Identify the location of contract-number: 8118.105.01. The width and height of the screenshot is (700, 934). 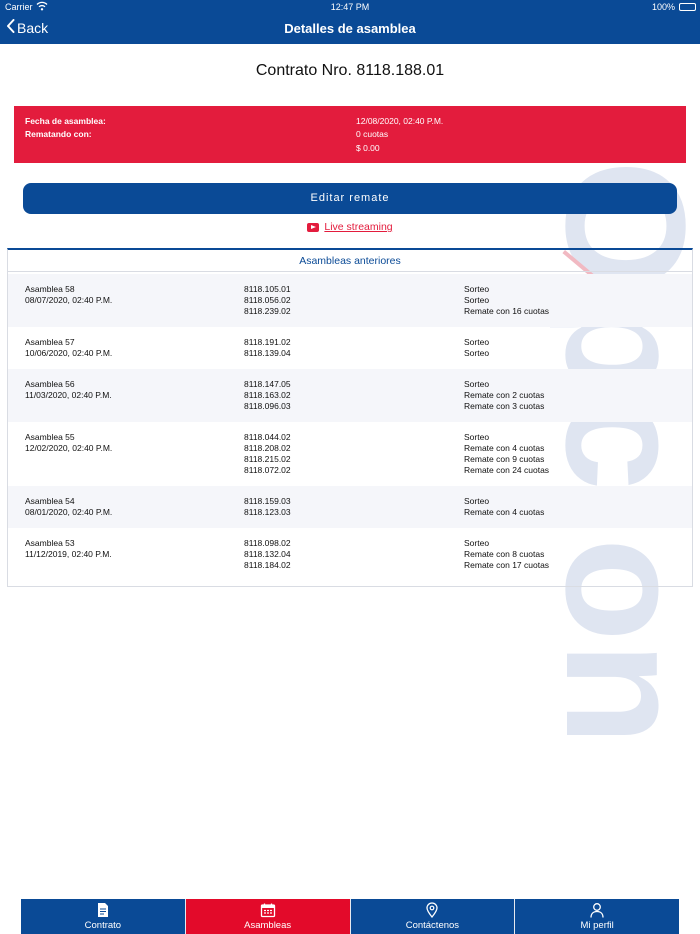
(267, 289).